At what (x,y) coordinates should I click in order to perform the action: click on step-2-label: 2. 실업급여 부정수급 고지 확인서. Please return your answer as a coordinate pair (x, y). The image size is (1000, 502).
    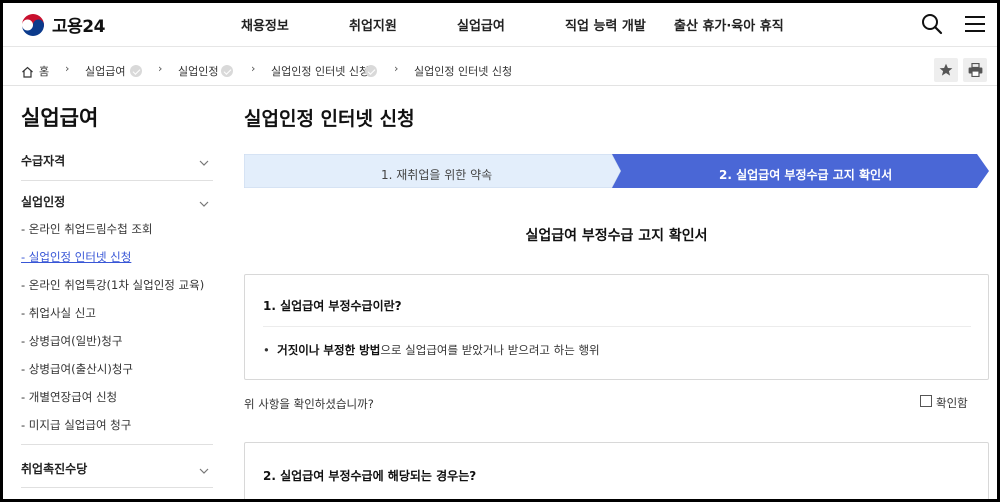
    Looking at the image, I should click on (806, 175).